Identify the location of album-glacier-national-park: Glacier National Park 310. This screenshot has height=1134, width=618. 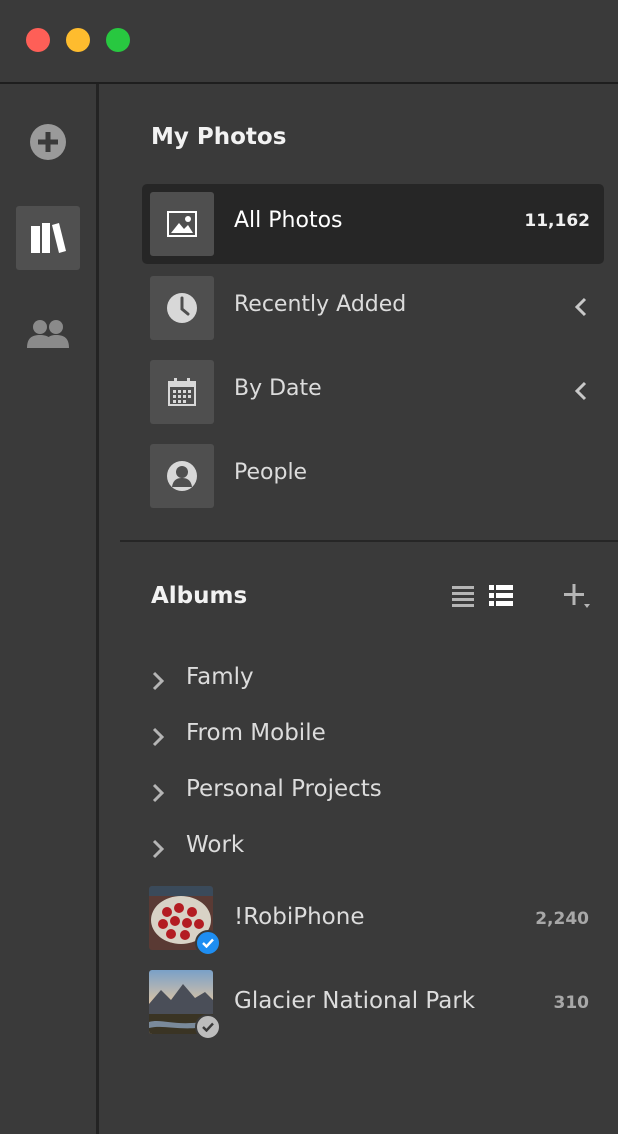
(369, 1005).